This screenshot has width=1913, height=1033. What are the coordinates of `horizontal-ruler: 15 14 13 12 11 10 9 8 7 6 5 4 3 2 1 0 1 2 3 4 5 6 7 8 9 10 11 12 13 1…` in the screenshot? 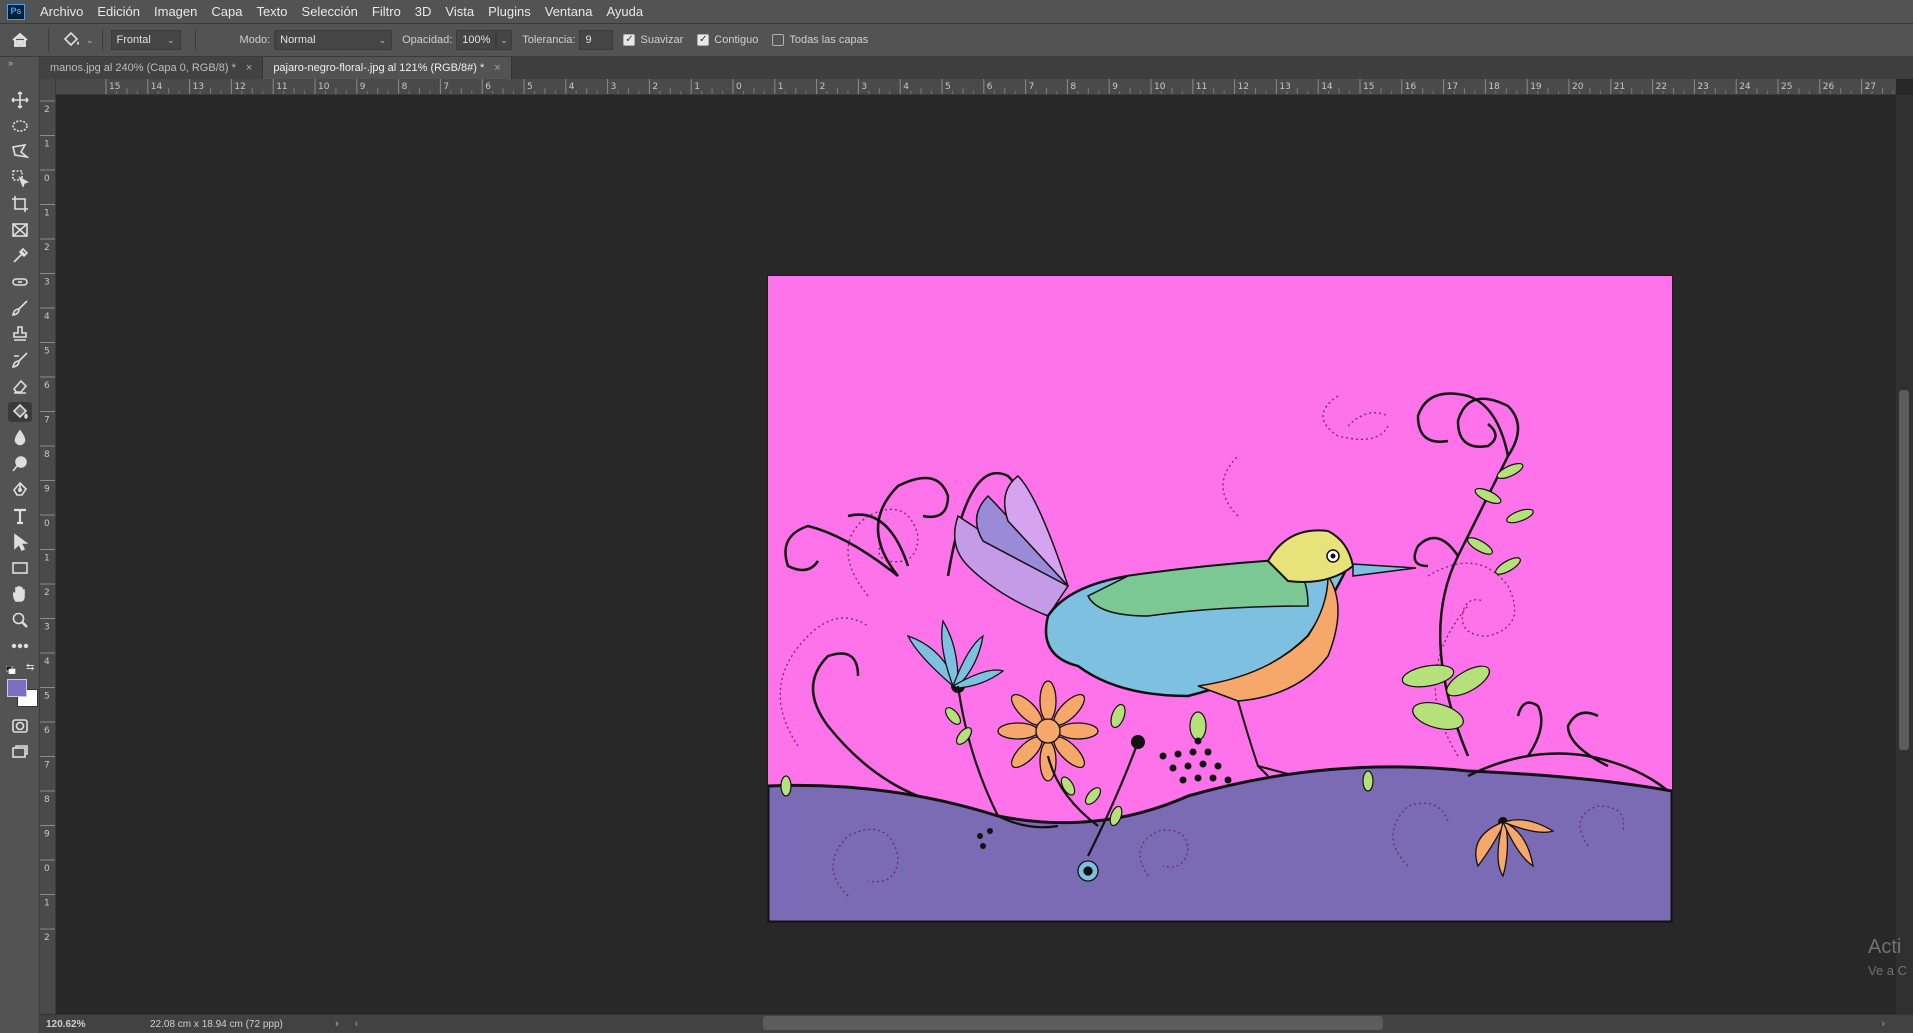 It's located at (976, 87).